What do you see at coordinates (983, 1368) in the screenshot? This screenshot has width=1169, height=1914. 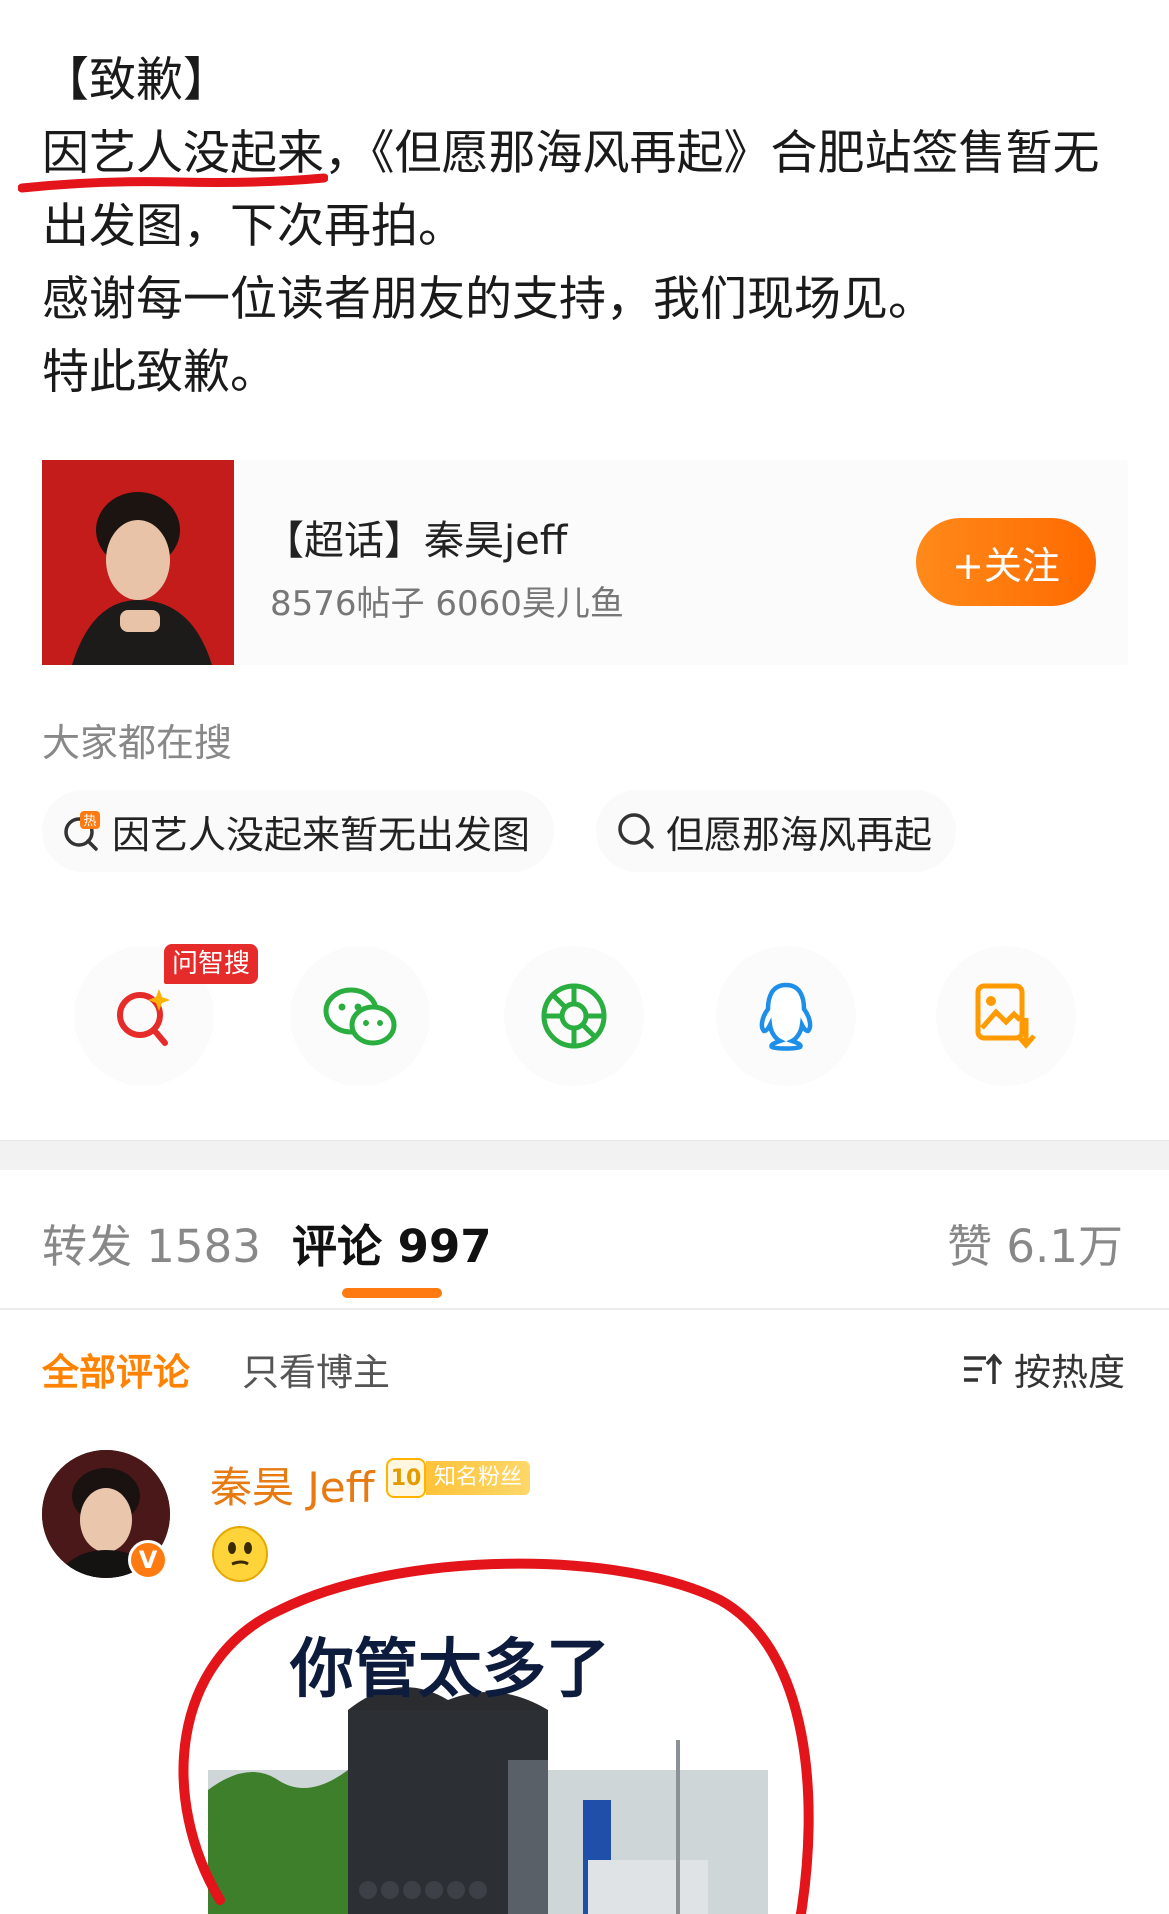 I see `sort-icon` at bounding box center [983, 1368].